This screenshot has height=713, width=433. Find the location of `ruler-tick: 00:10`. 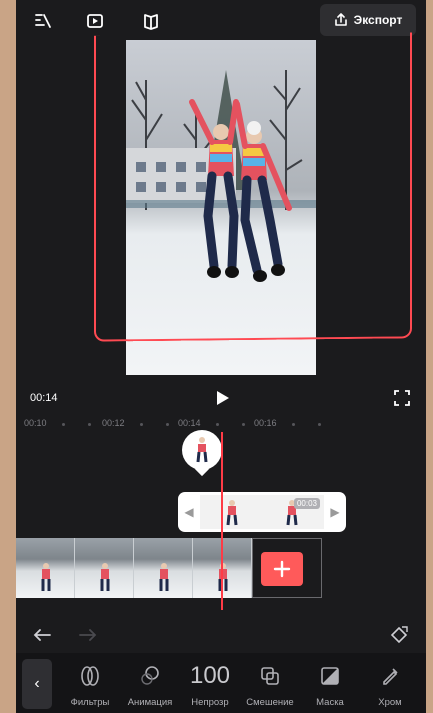

ruler-tick: 00:10 is located at coordinates (35, 423).